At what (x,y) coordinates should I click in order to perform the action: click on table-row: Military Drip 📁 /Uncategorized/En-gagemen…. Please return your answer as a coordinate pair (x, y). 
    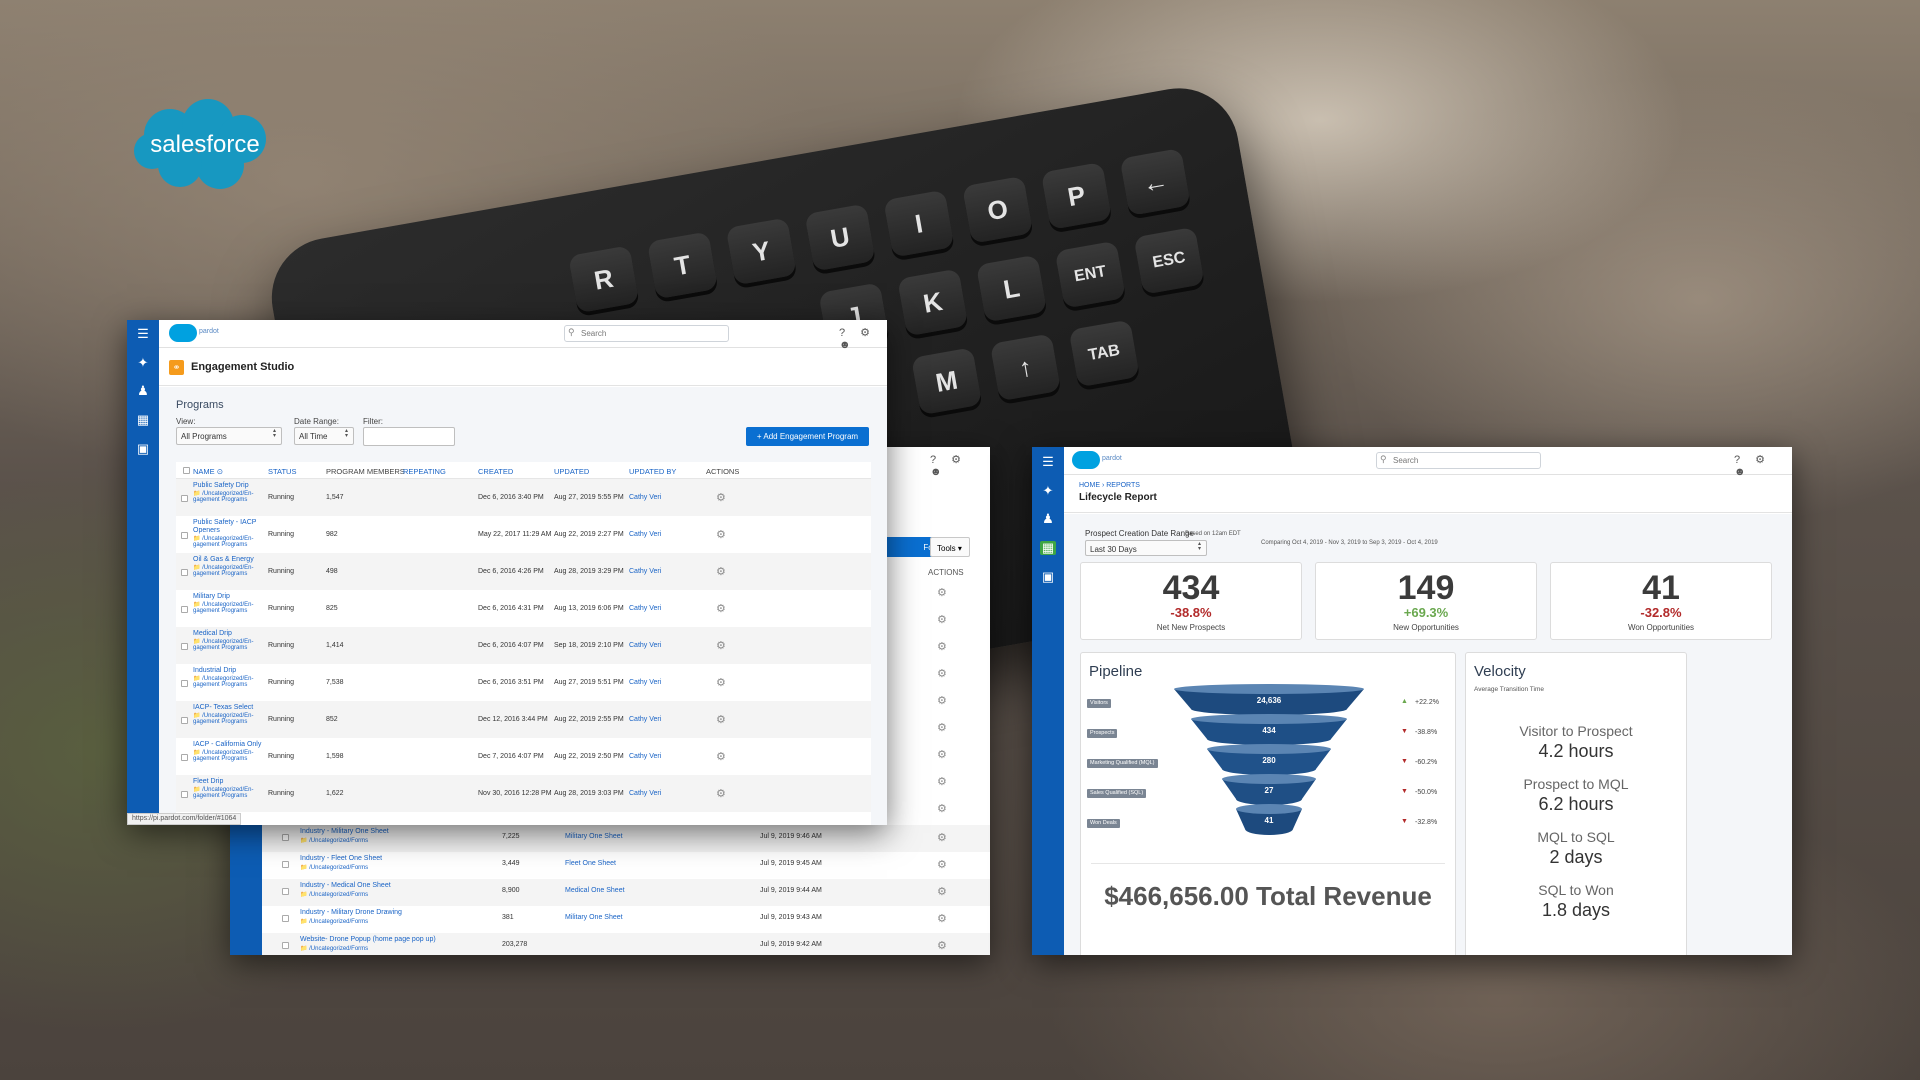
    Looking at the image, I should click on (523, 608).